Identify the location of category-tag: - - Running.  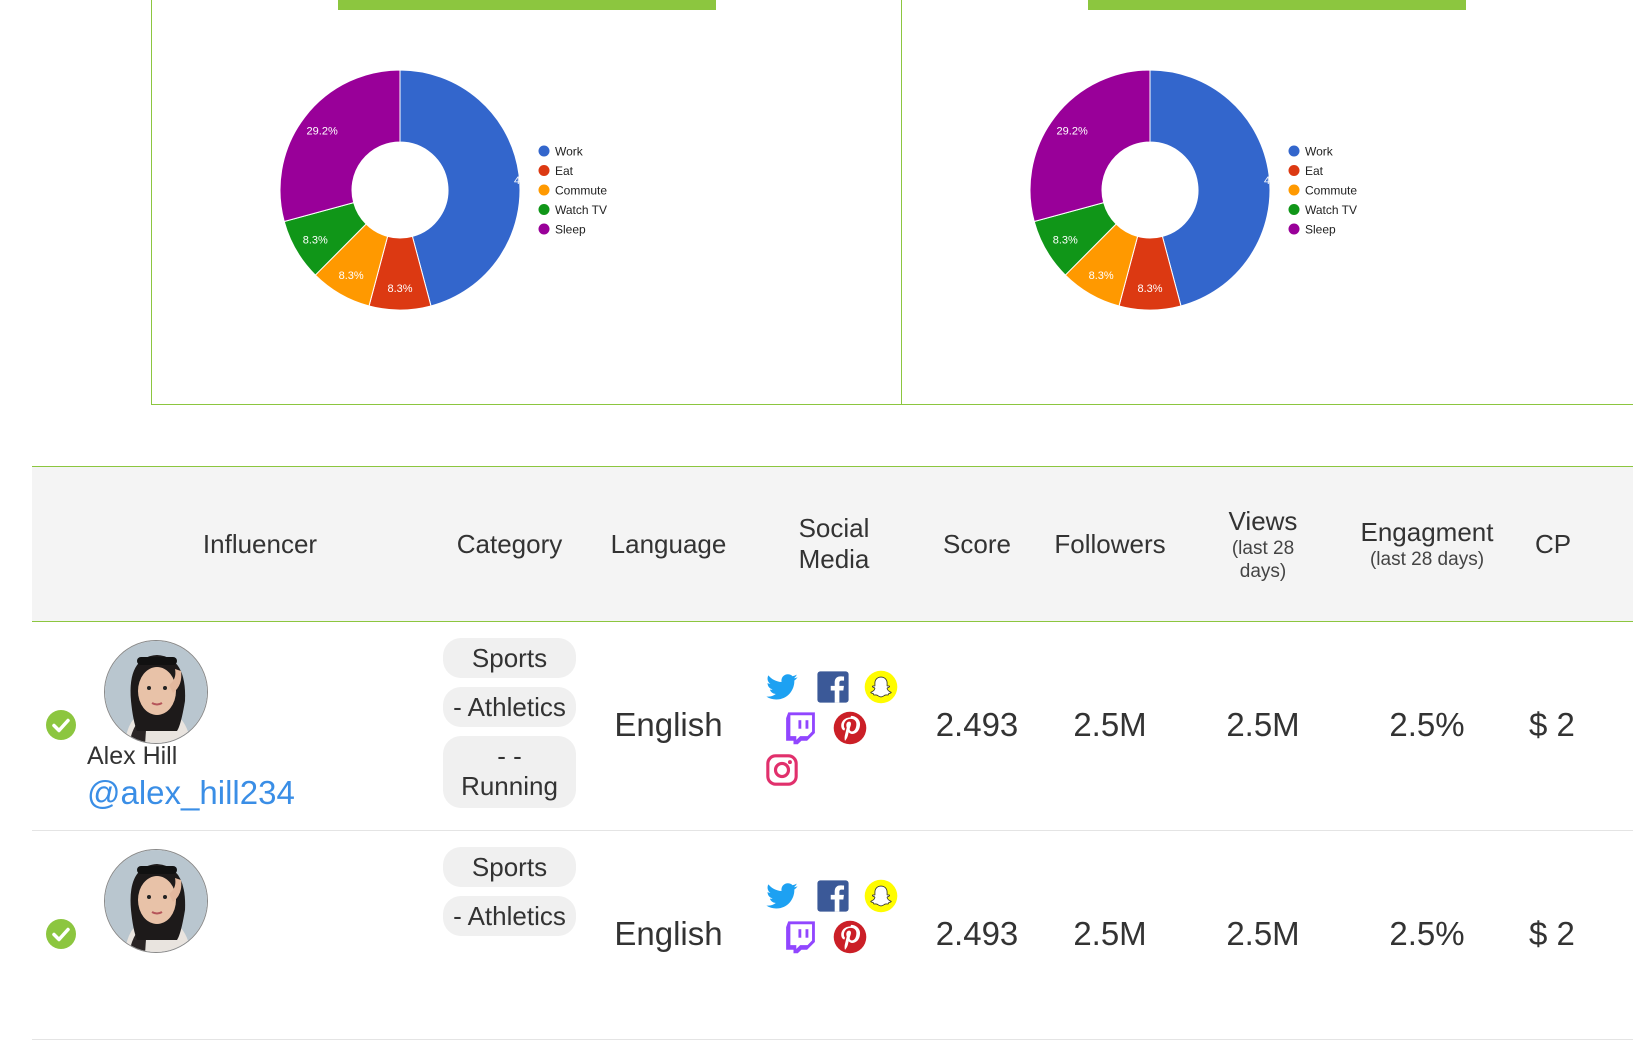
(509, 772).